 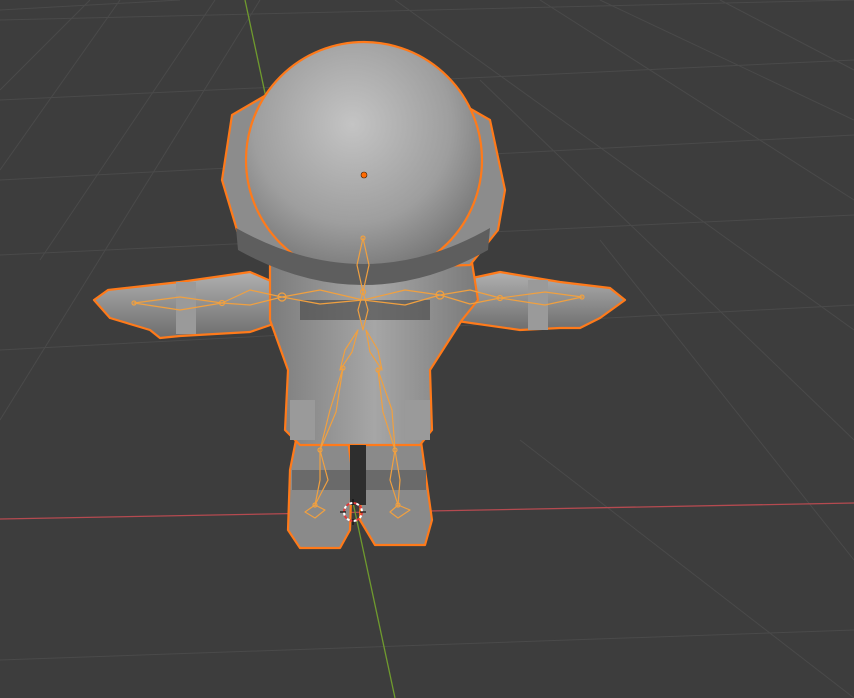 What do you see at coordinates (364, 175) in the screenshot?
I see `object-origin-dot` at bounding box center [364, 175].